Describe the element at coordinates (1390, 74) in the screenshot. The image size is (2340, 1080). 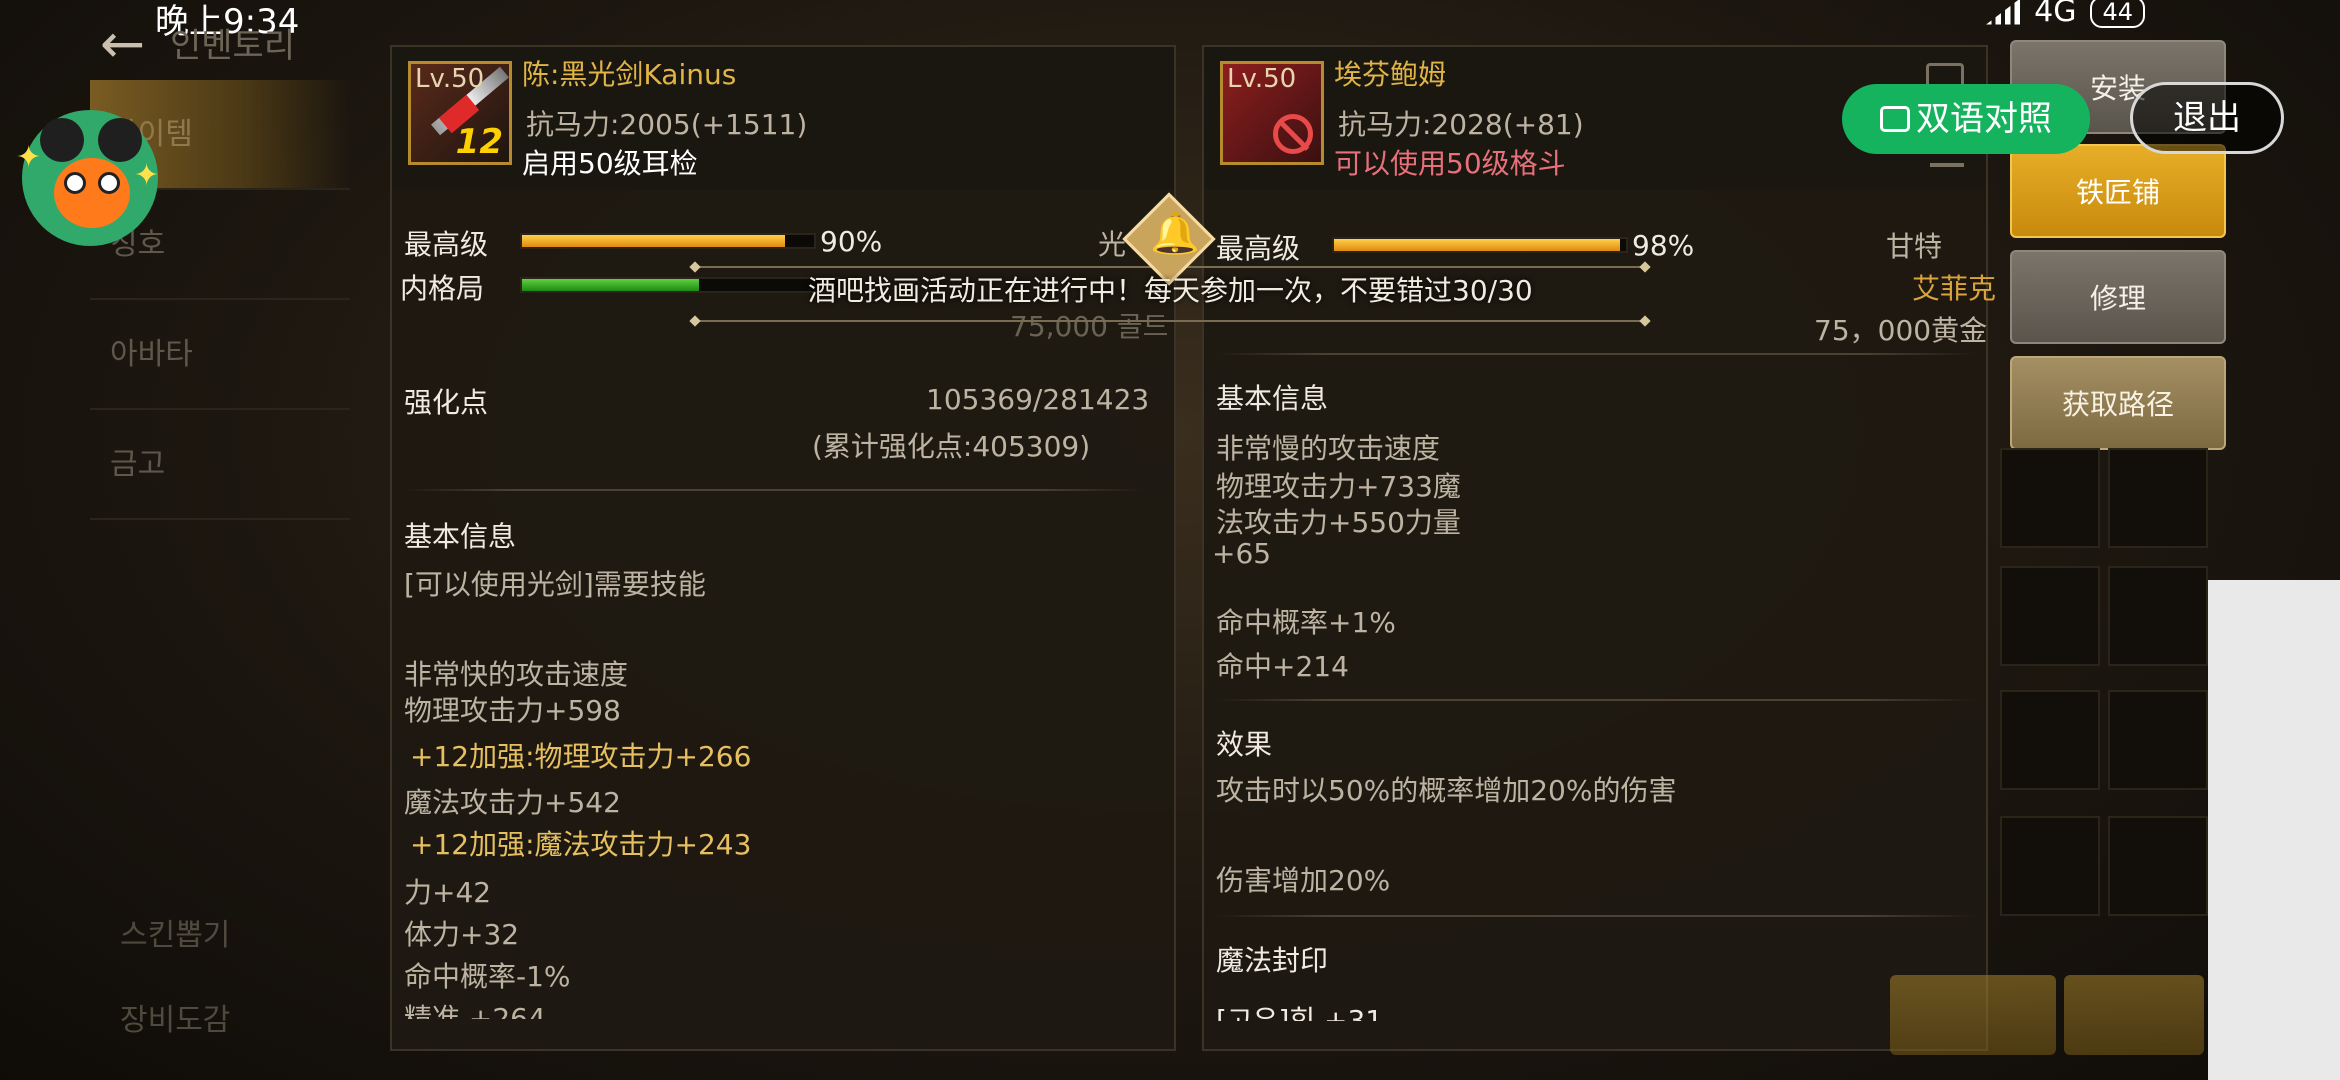
I see `item-name: 埃芬鲍姆` at that location.